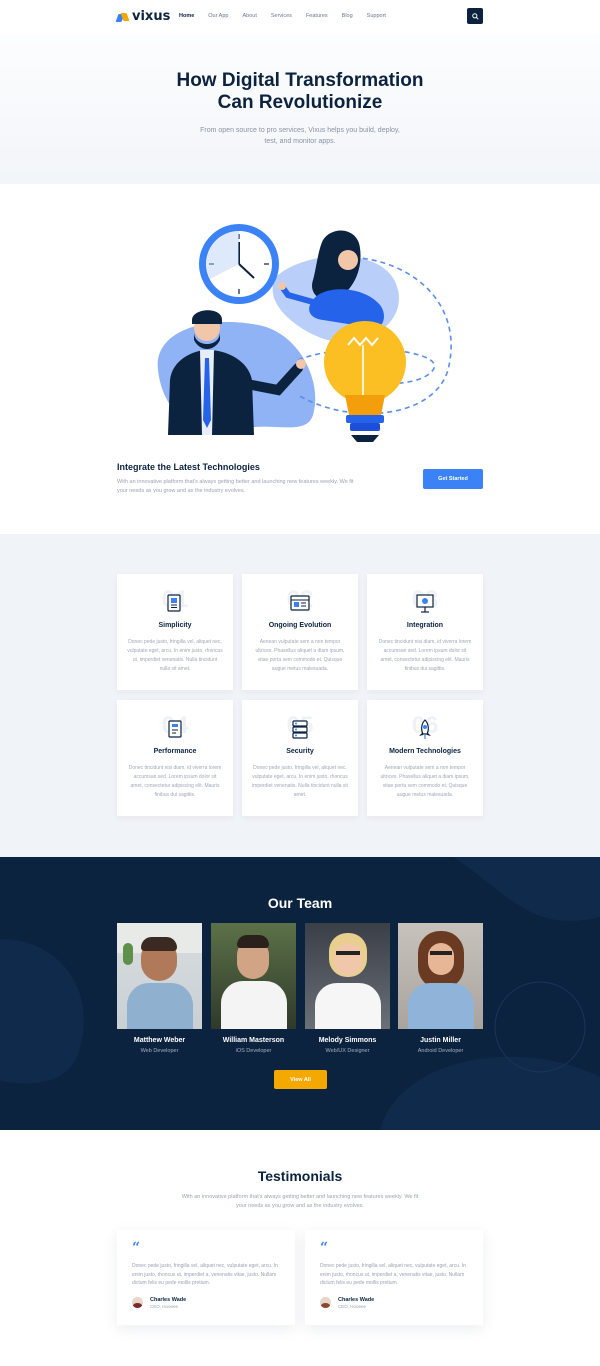 This screenshot has height=1366, width=600. Describe the element at coordinates (188, 467) in the screenshot. I see `integrate-title: Integrate the Latest Technologies` at that location.